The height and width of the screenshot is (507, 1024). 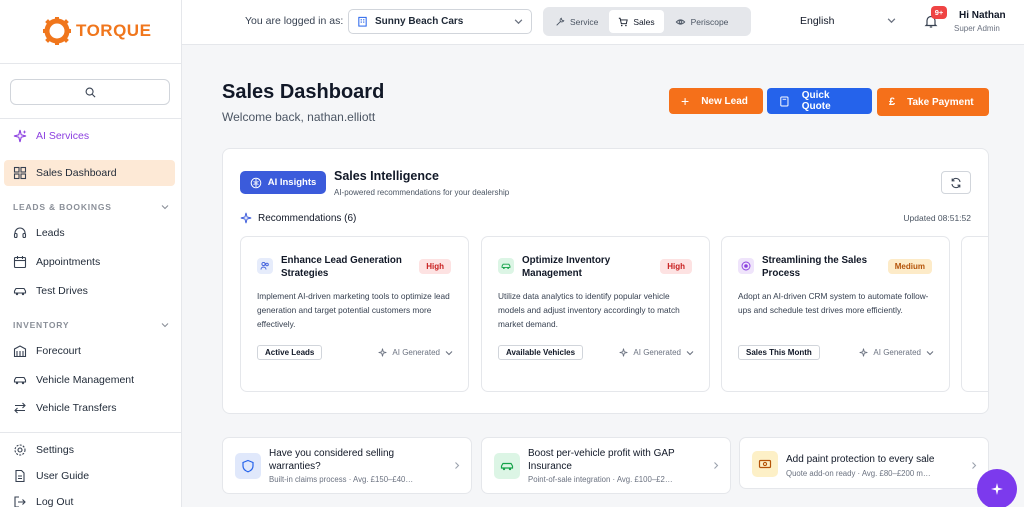 I want to click on tab-service: Service, so click(x=576, y=21).